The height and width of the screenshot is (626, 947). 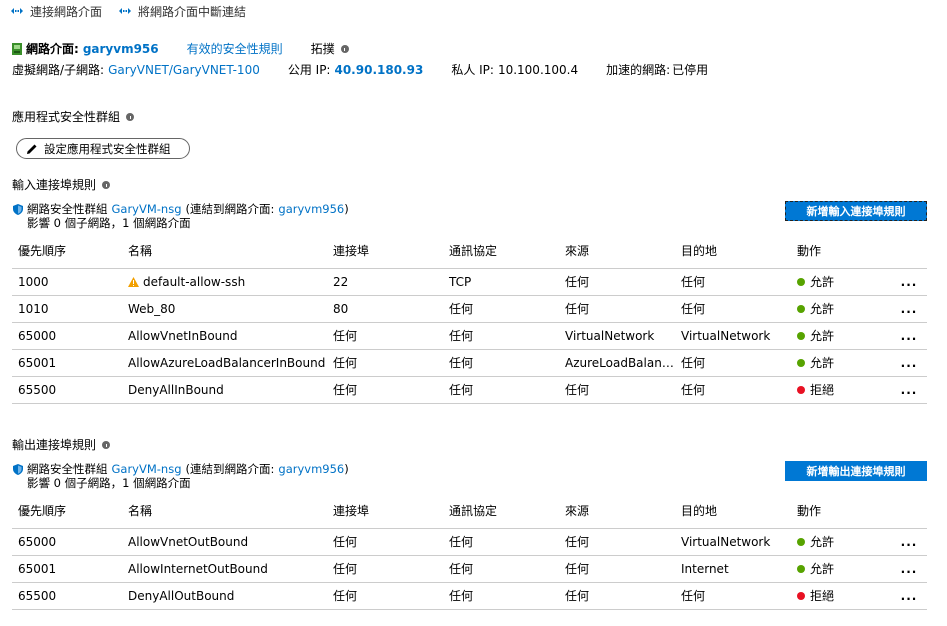 I want to click on configure-asg-button: 設定應用程式安全性群組, so click(x=103, y=148).